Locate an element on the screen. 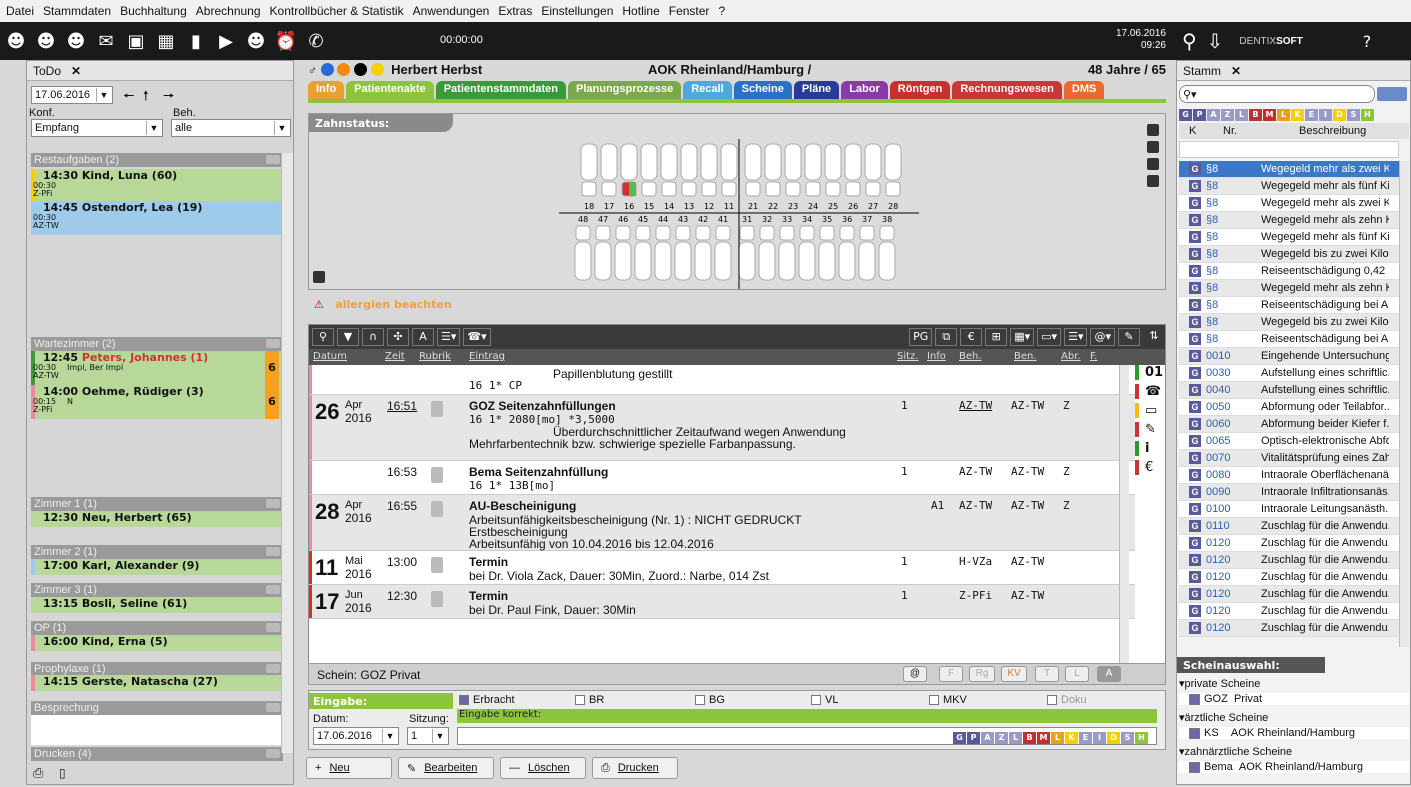  konf-select: Empfang ▼ is located at coordinates (97, 128).